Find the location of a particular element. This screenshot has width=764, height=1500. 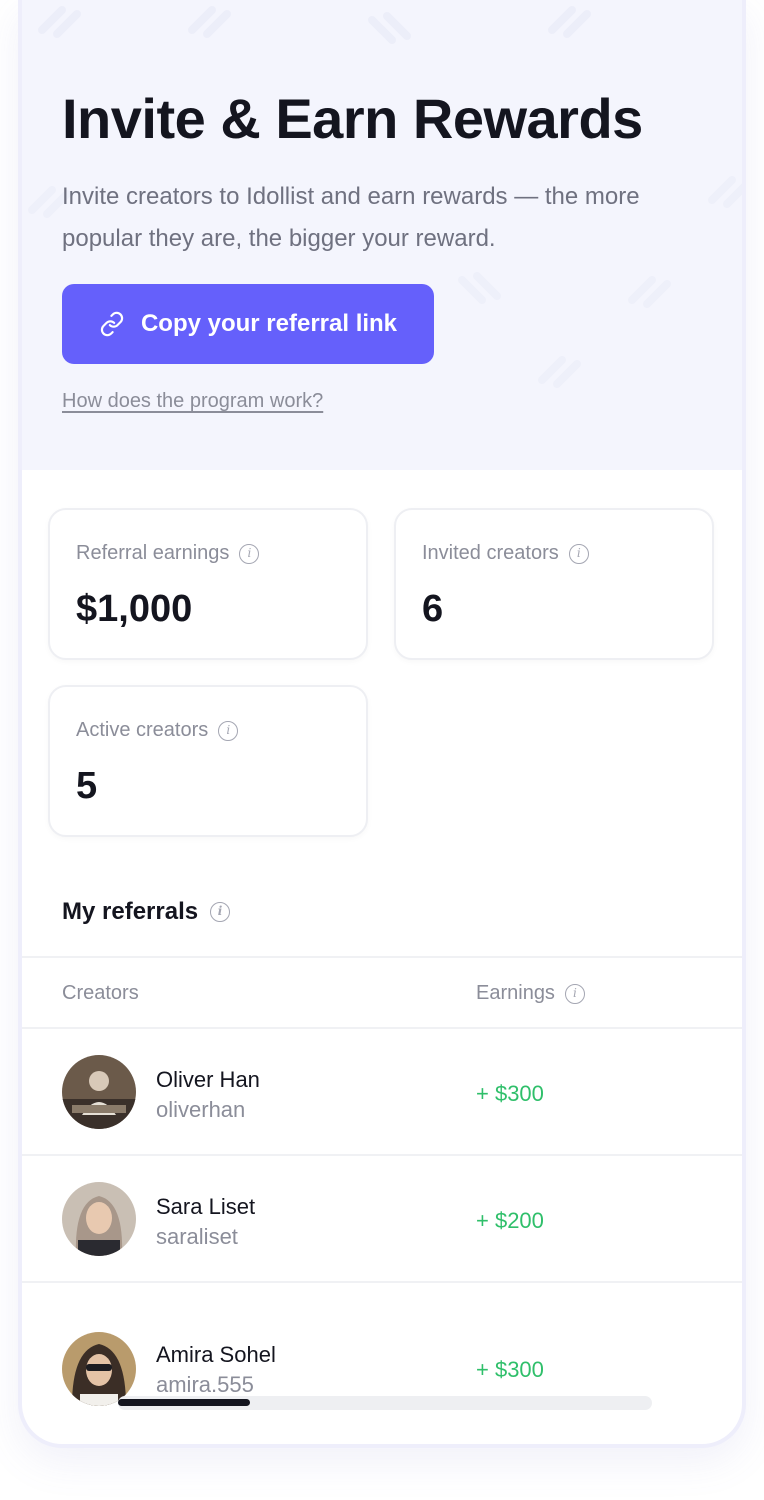

copy-referral-link-label: Copy your referral link is located at coordinates (269, 323).